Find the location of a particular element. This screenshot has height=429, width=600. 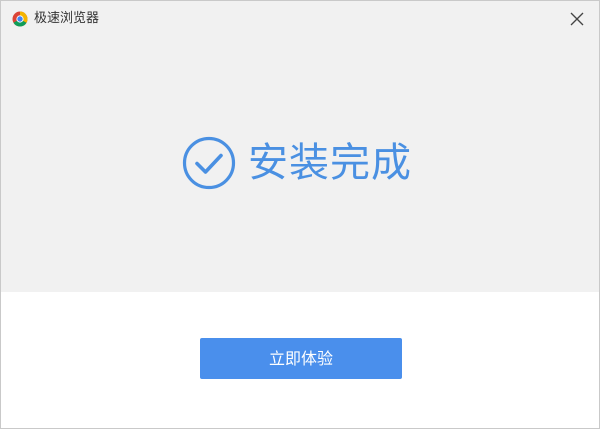

close-button is located at coordinates (577, 19).